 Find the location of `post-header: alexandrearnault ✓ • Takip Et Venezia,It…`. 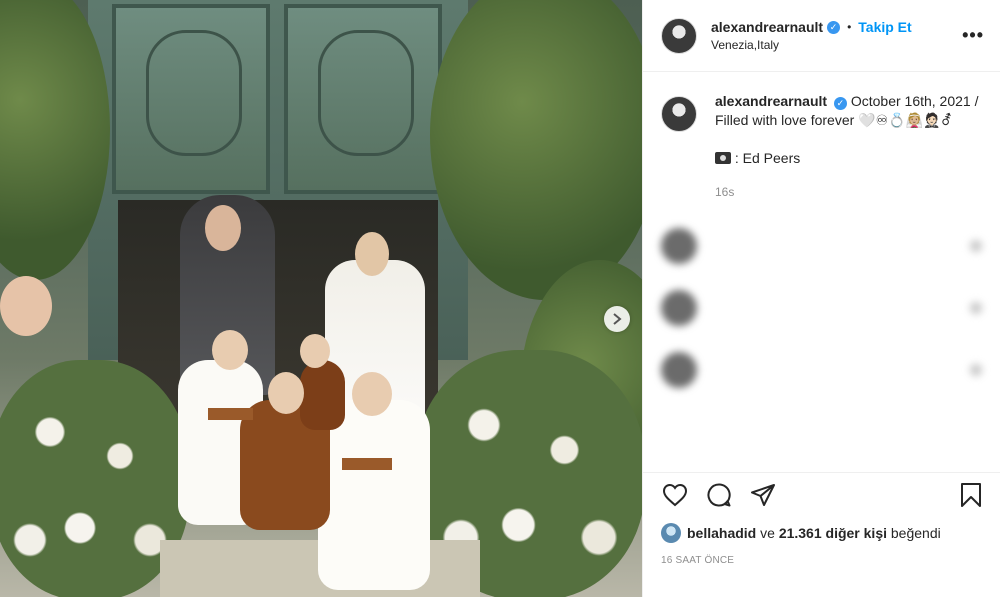

post-header: alexandrearnault ✓ • Takip Et Venezia,It… is located at coordinates (821, 36).